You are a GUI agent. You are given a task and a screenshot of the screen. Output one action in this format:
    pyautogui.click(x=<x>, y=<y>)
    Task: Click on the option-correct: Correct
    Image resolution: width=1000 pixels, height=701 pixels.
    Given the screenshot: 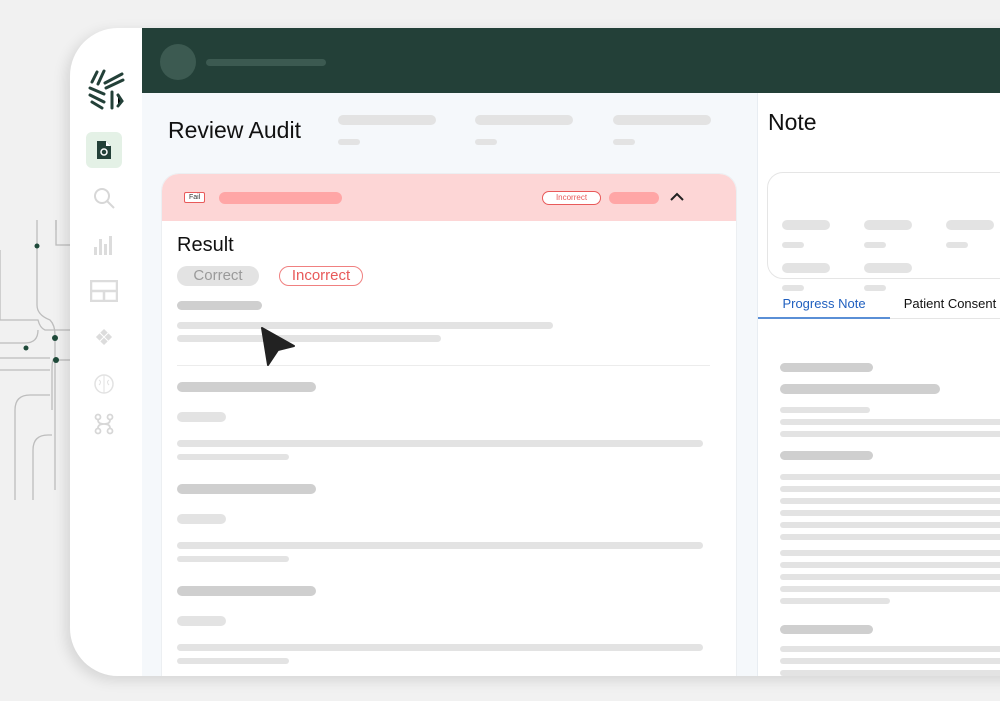 What is the action you would take?
    pyautogui.click(x=218, y=276)
    